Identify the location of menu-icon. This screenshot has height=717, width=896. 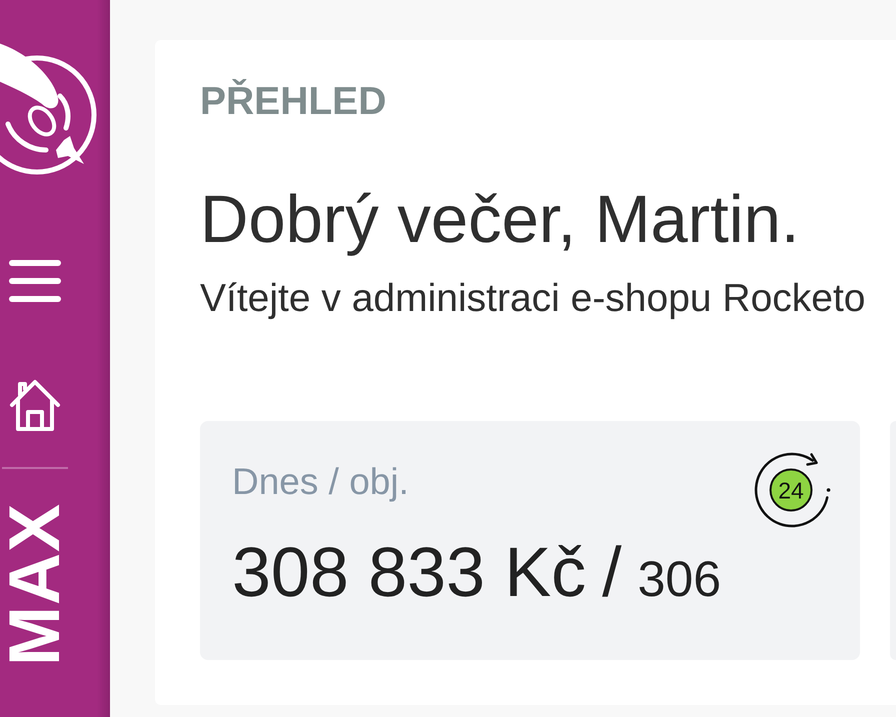
(35, 281).